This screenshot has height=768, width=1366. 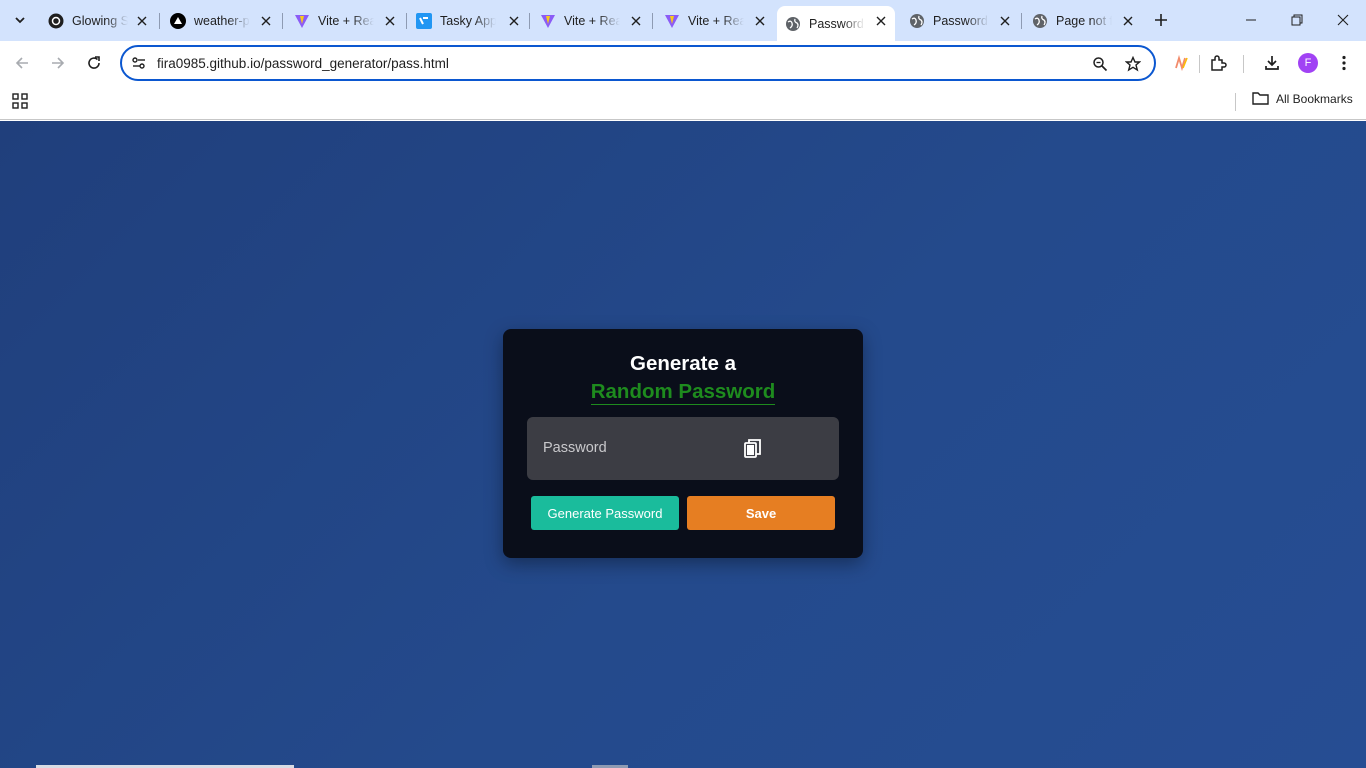 I want to click on tab-title: Tasky App, so click(x=468, y=20).